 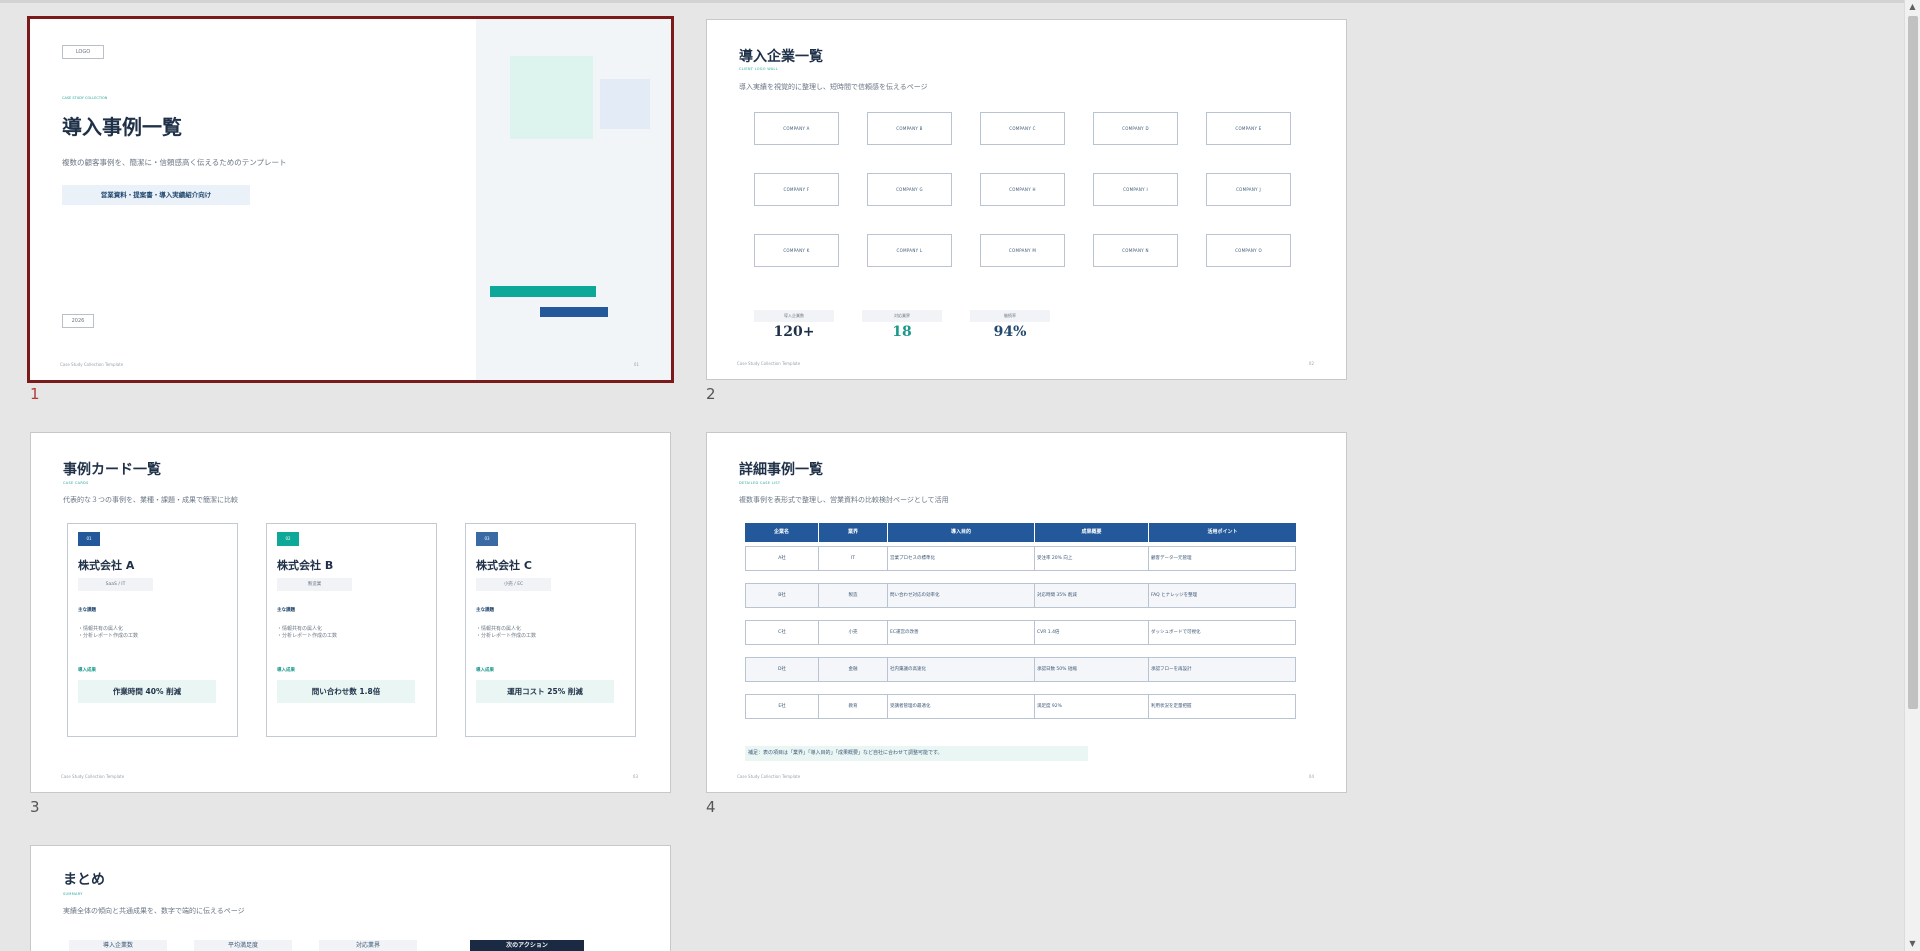 I want to click on audience-tag: 営業資料・提案書・導入実績紹介向け, so click(x=156, y=195).